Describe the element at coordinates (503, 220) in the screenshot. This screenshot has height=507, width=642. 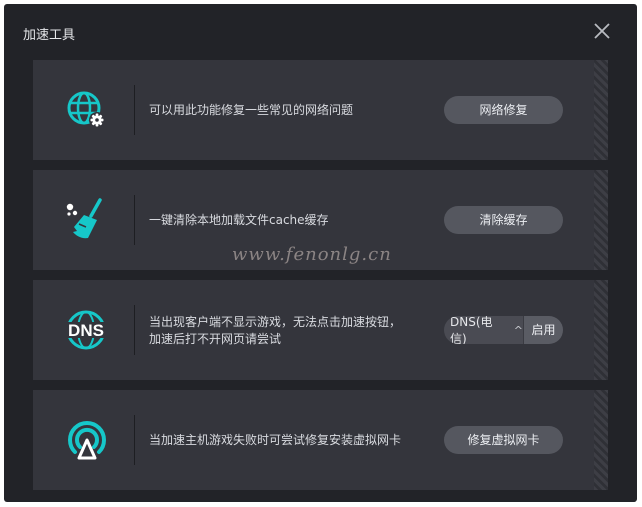
I see `clear-cache-button: 清除缓存` at that location.